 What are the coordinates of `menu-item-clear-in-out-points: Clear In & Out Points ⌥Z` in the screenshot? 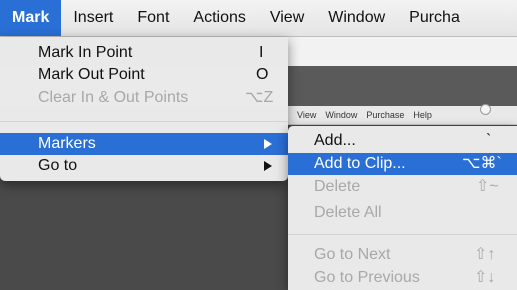 It's located at (144, 98).